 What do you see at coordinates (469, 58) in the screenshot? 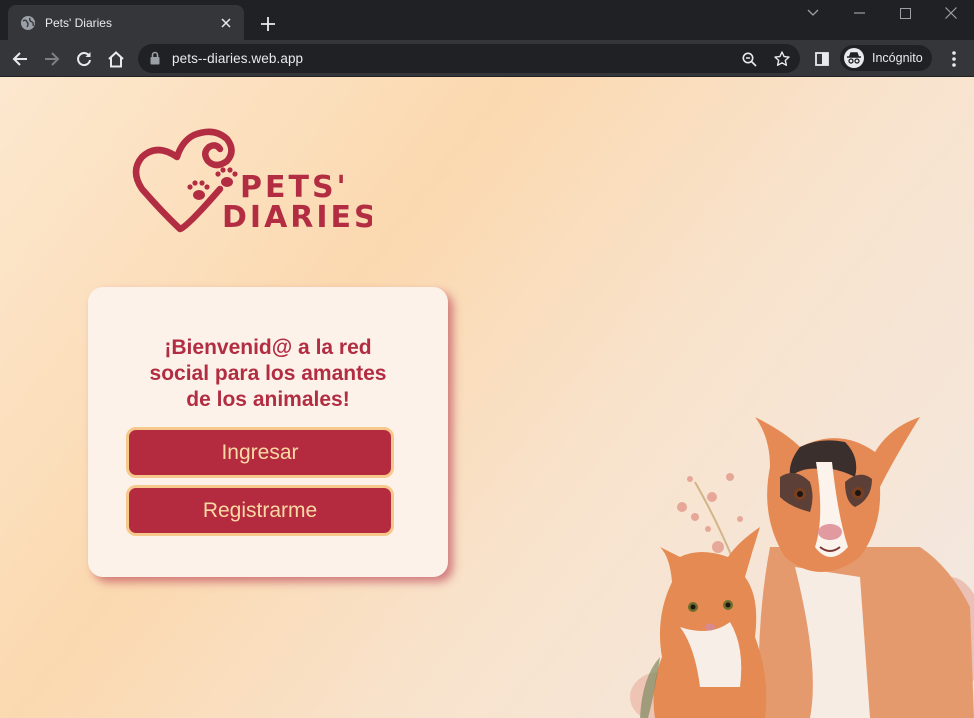
I see `address-bar: pets--diaries.web.app` at bounding box center [469, 58].